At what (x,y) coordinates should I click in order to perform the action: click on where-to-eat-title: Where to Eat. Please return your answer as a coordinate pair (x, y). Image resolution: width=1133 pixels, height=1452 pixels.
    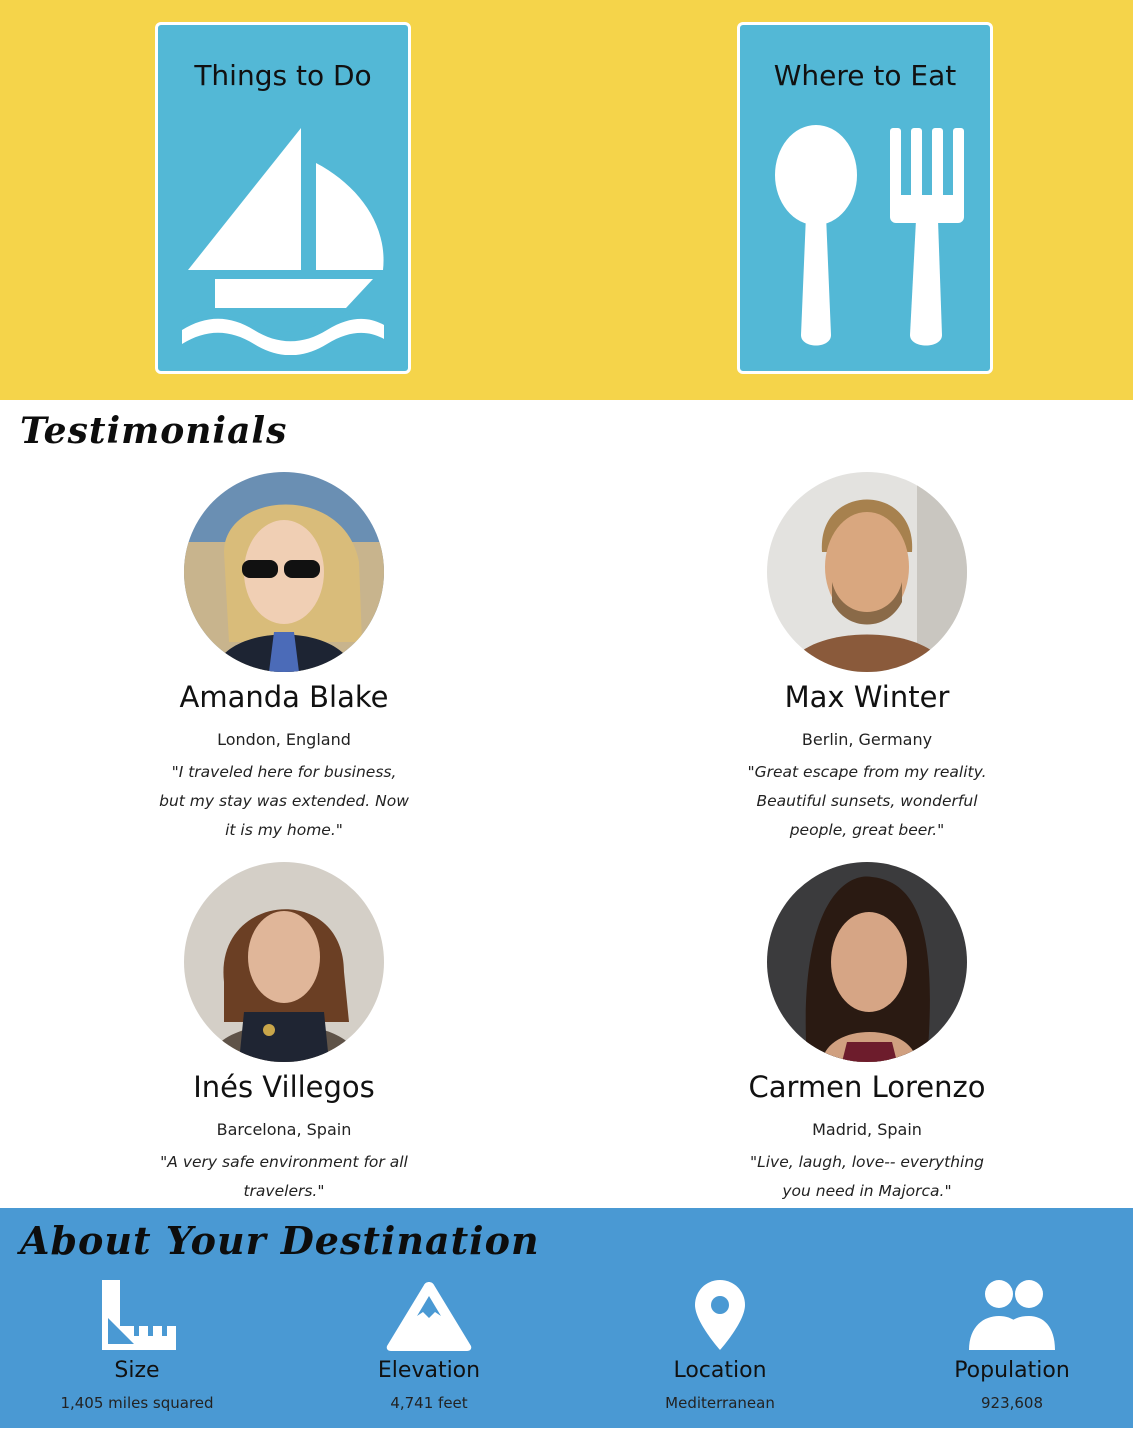
    Looking at the image, I should click on (865, 75).